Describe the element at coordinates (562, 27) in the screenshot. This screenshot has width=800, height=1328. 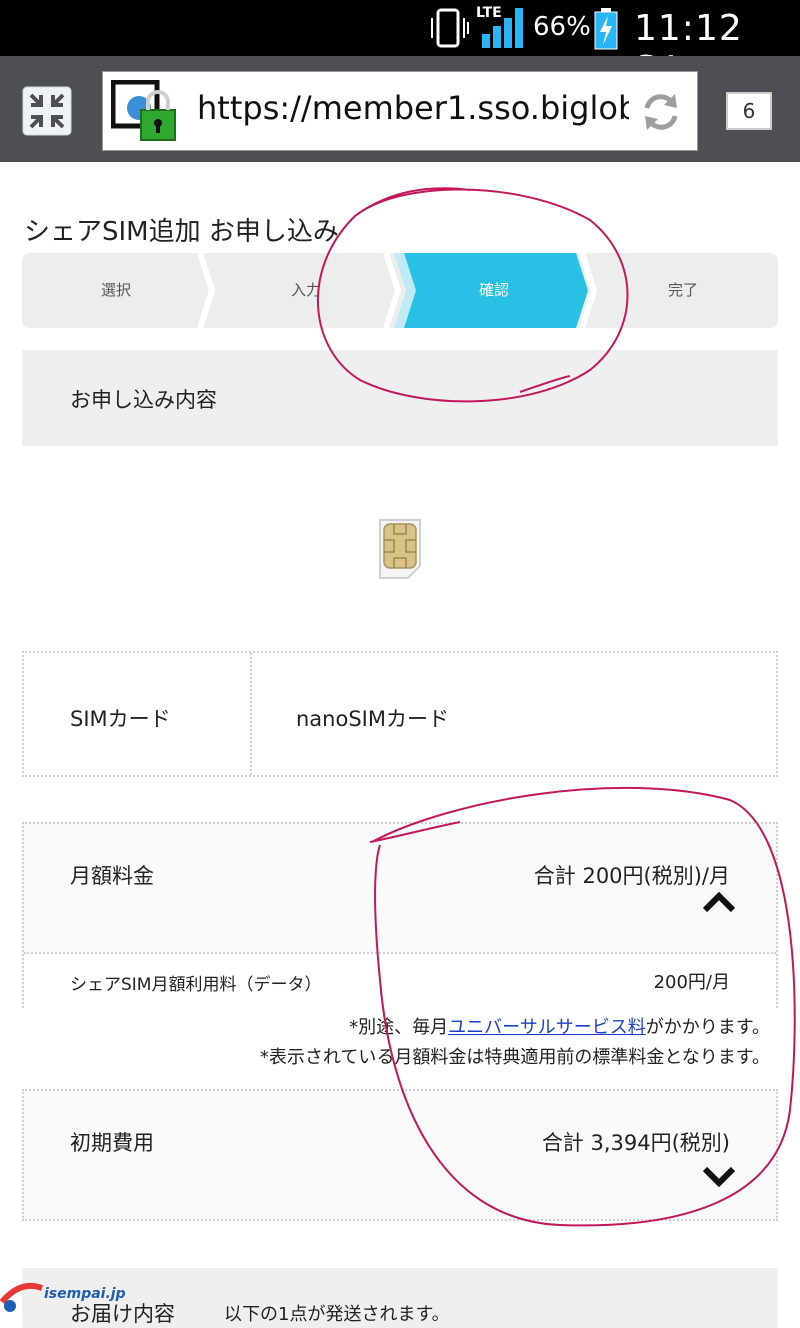
I see `battery-percent: 66%` at that location.